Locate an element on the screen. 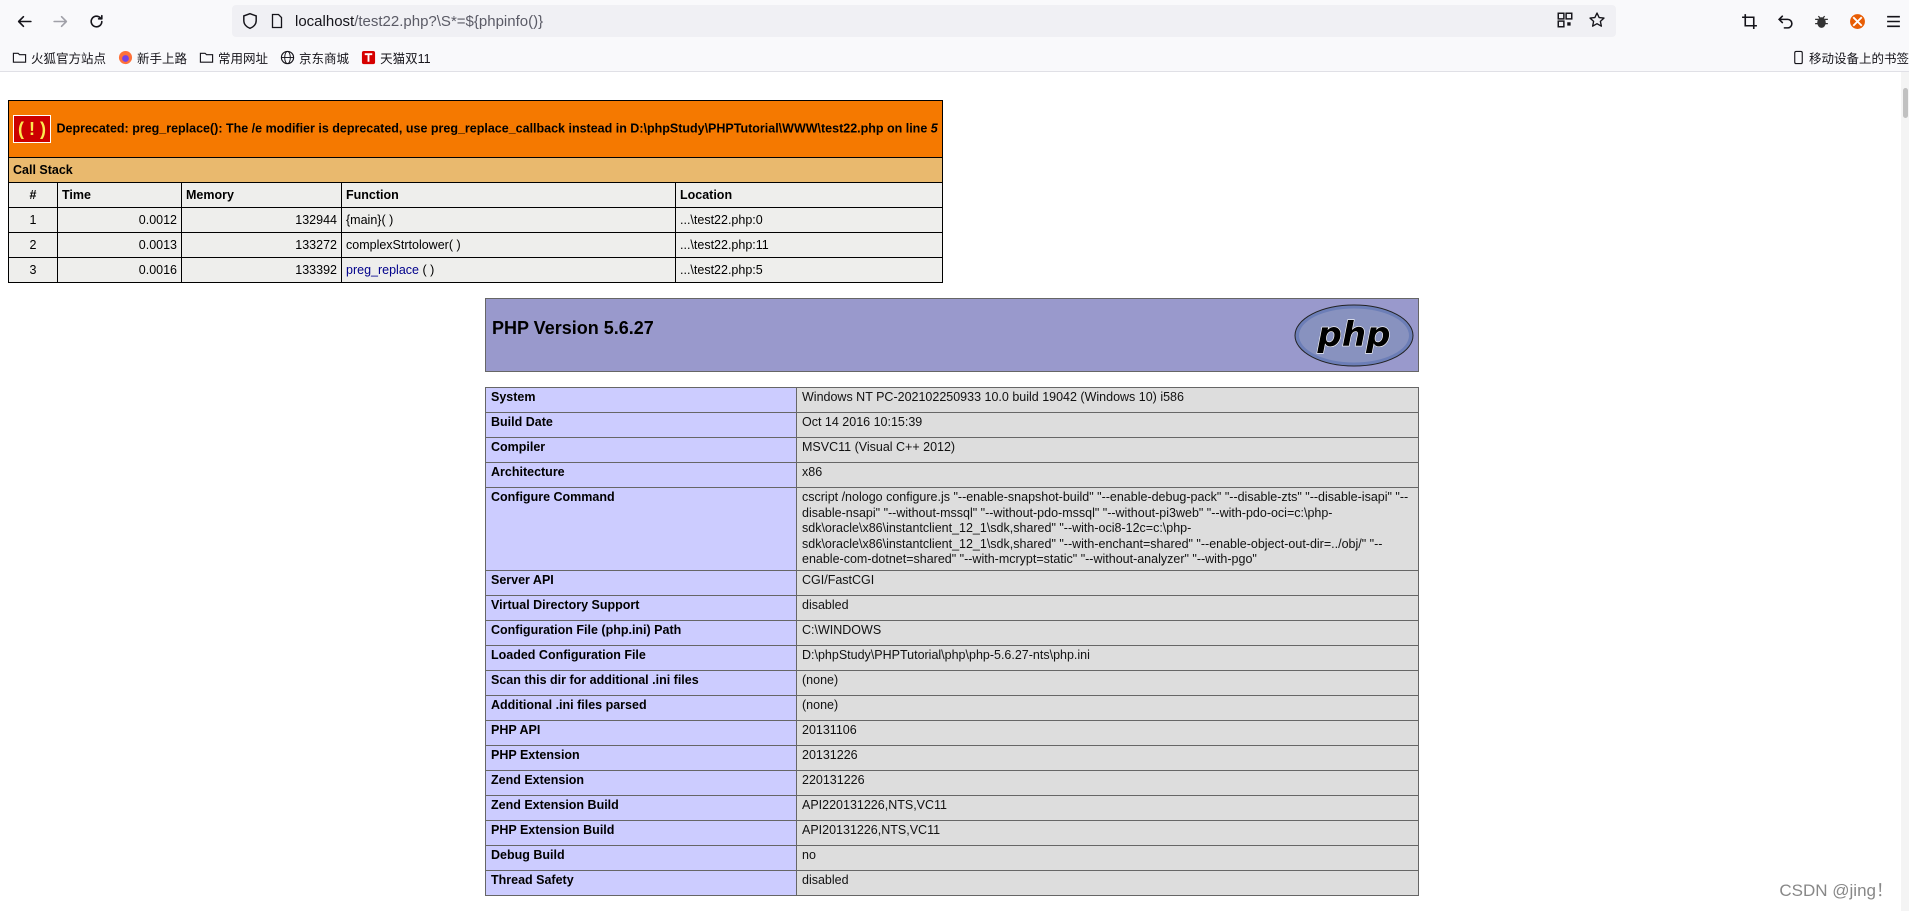 Image resolution: width=1909 pixels, height=911 pixels. info-key: PHP API is located at coordinates (641, 732).